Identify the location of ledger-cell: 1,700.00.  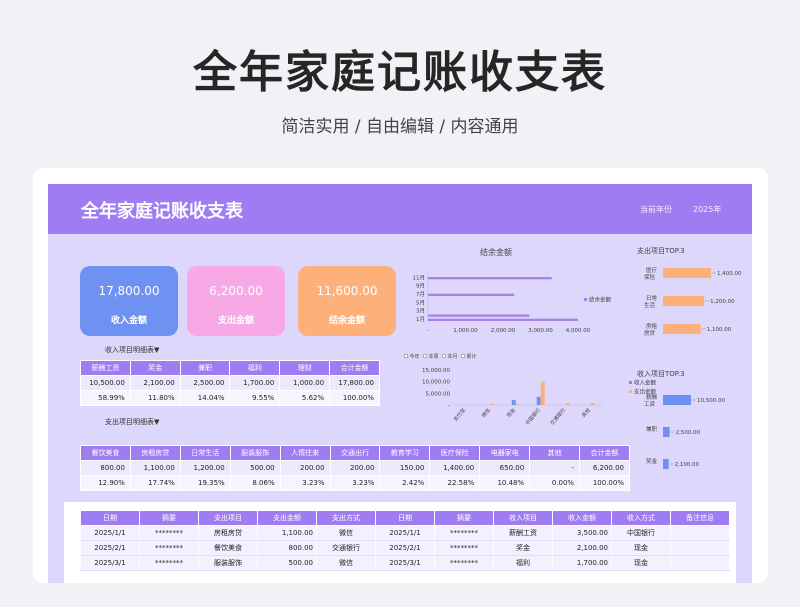
(582, 563).